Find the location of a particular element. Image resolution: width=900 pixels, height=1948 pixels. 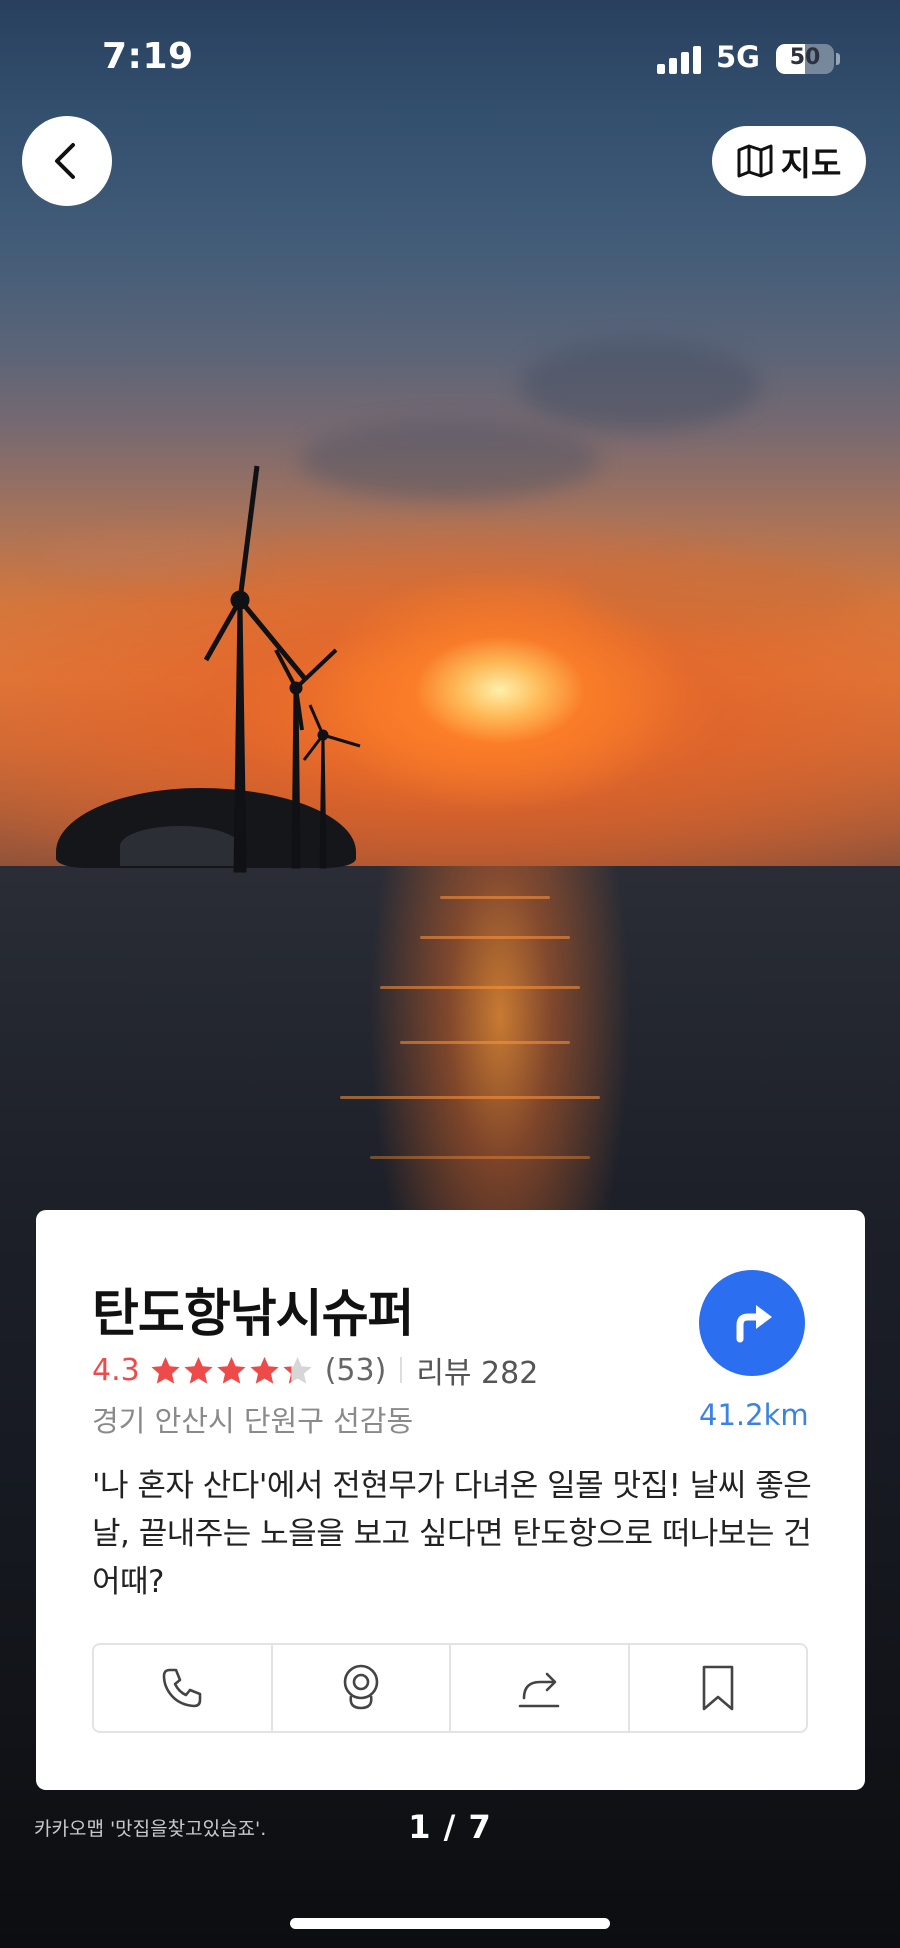

review-count: 리뷰 282 is located at coordinates (477, 1370).